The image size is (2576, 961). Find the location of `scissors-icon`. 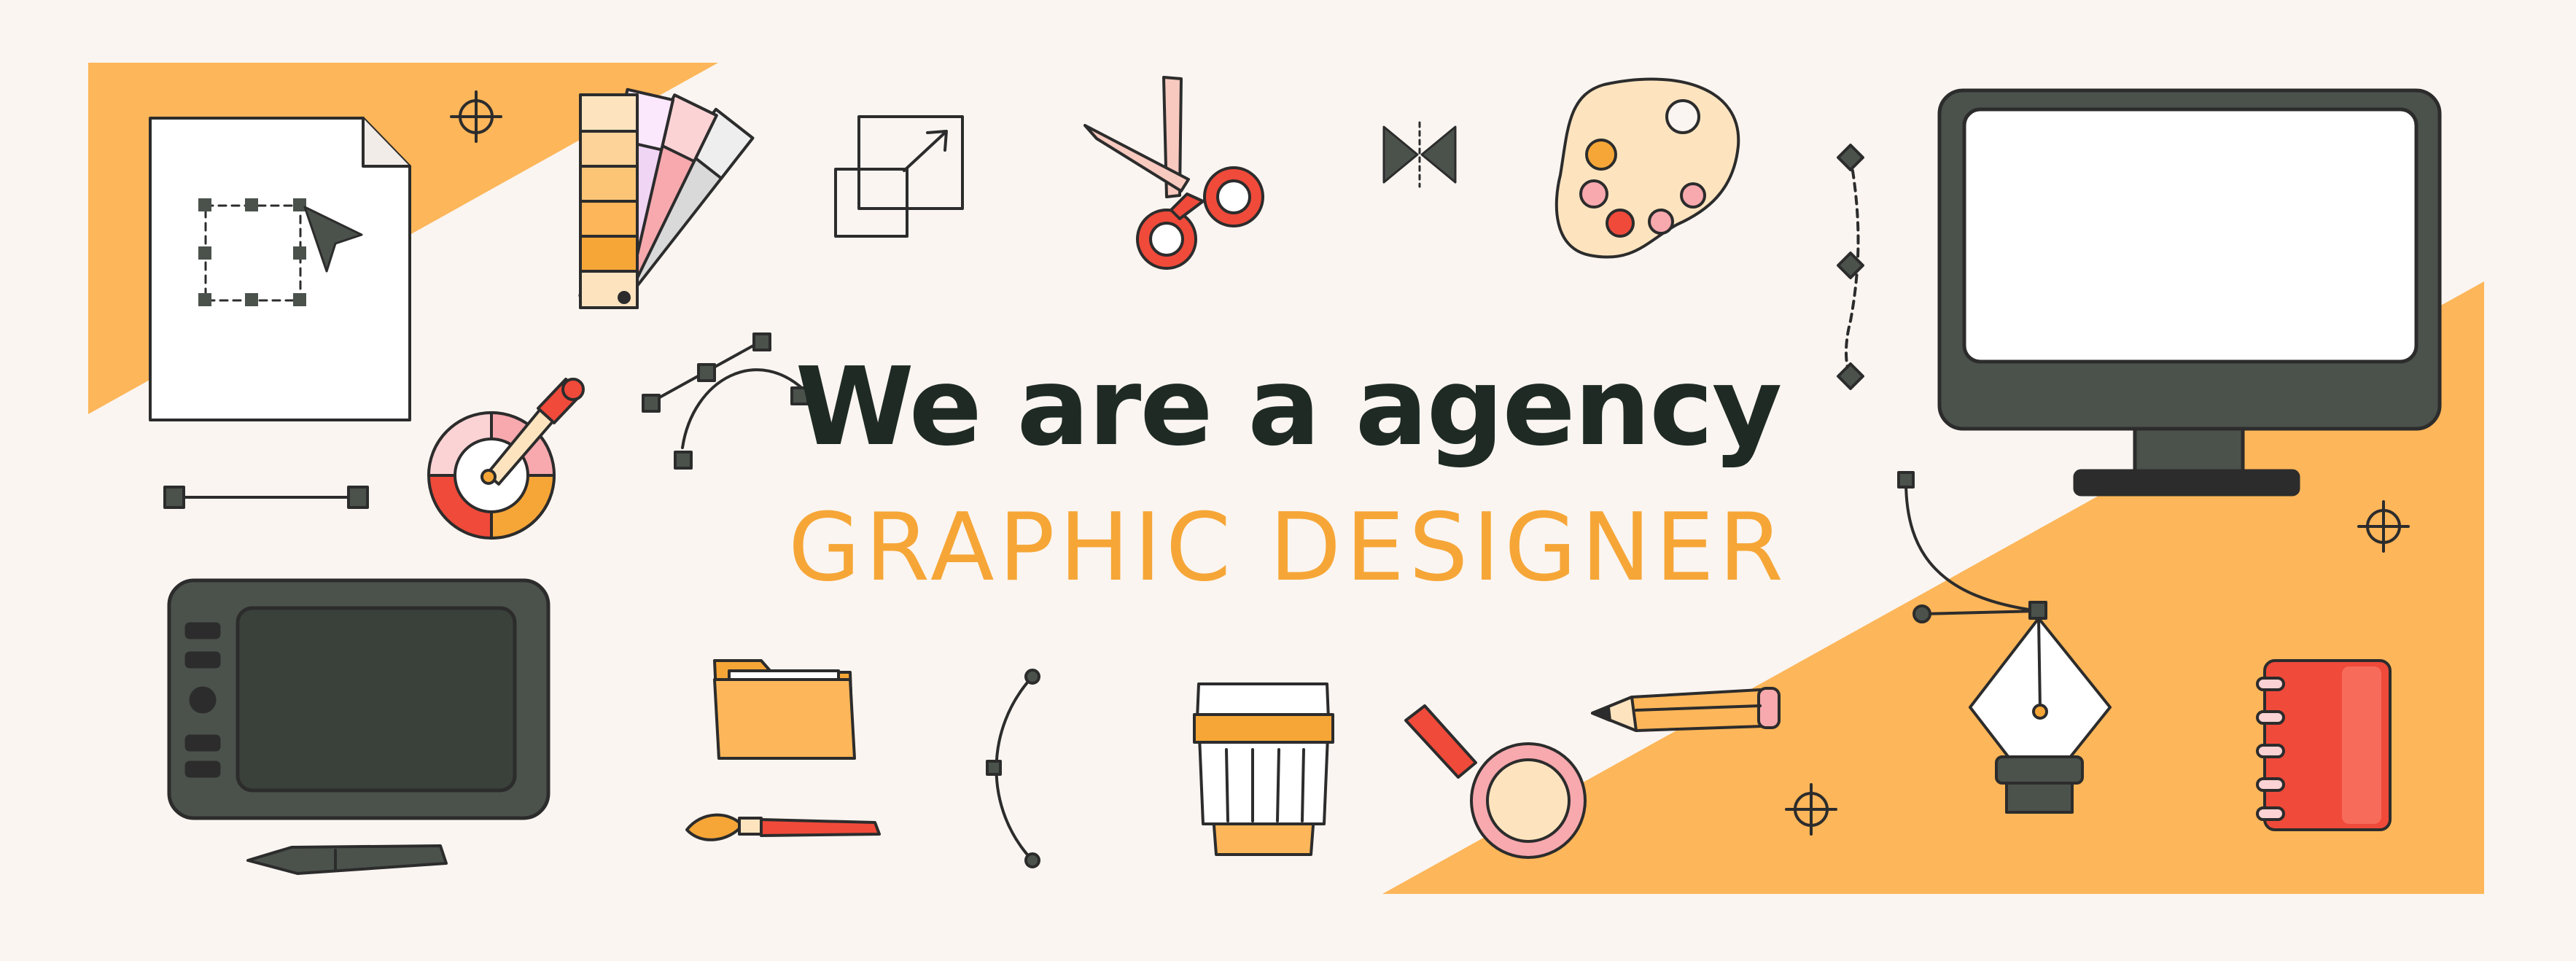

scissors-icon is located at coordinates (1173, 173).